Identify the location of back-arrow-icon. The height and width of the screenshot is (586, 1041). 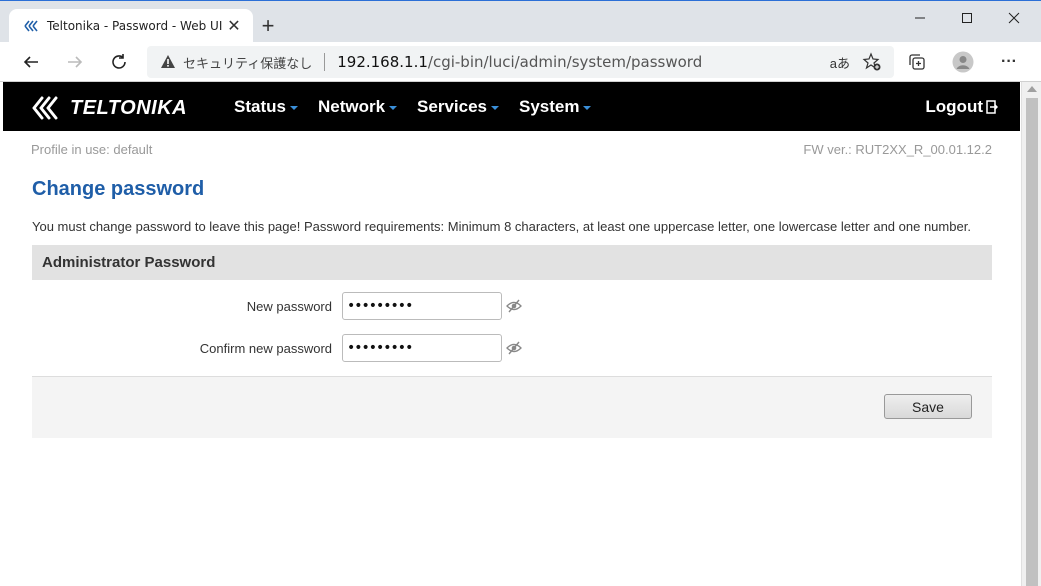
(31, 62).